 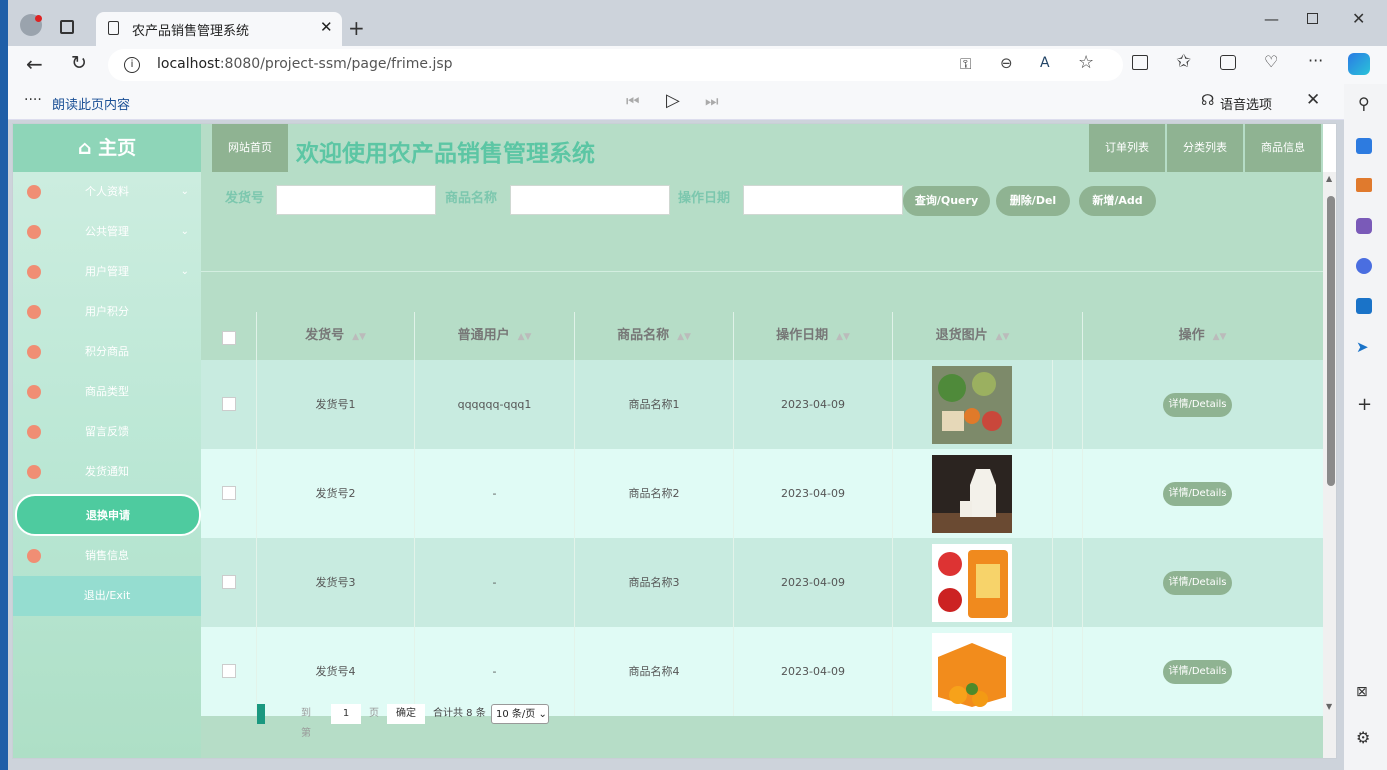 I want to click on play-icon: ▷, so click(x=673, y=100).